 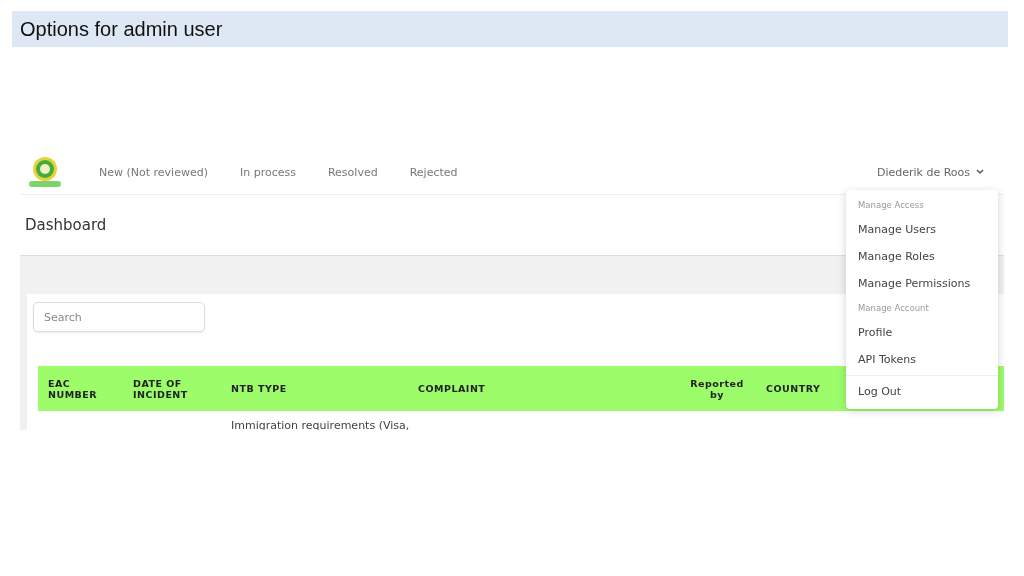 What do you see at coordinates (352, 172) in the screenshot?
I see `nav-link: Resolved` at bounding box center [352, 172].